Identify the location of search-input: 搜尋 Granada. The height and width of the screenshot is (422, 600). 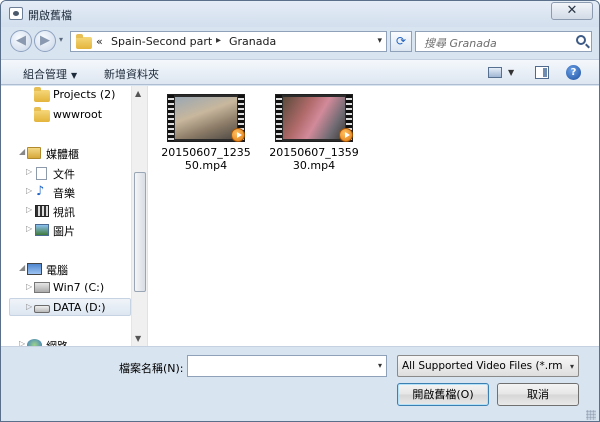
(460, 43).